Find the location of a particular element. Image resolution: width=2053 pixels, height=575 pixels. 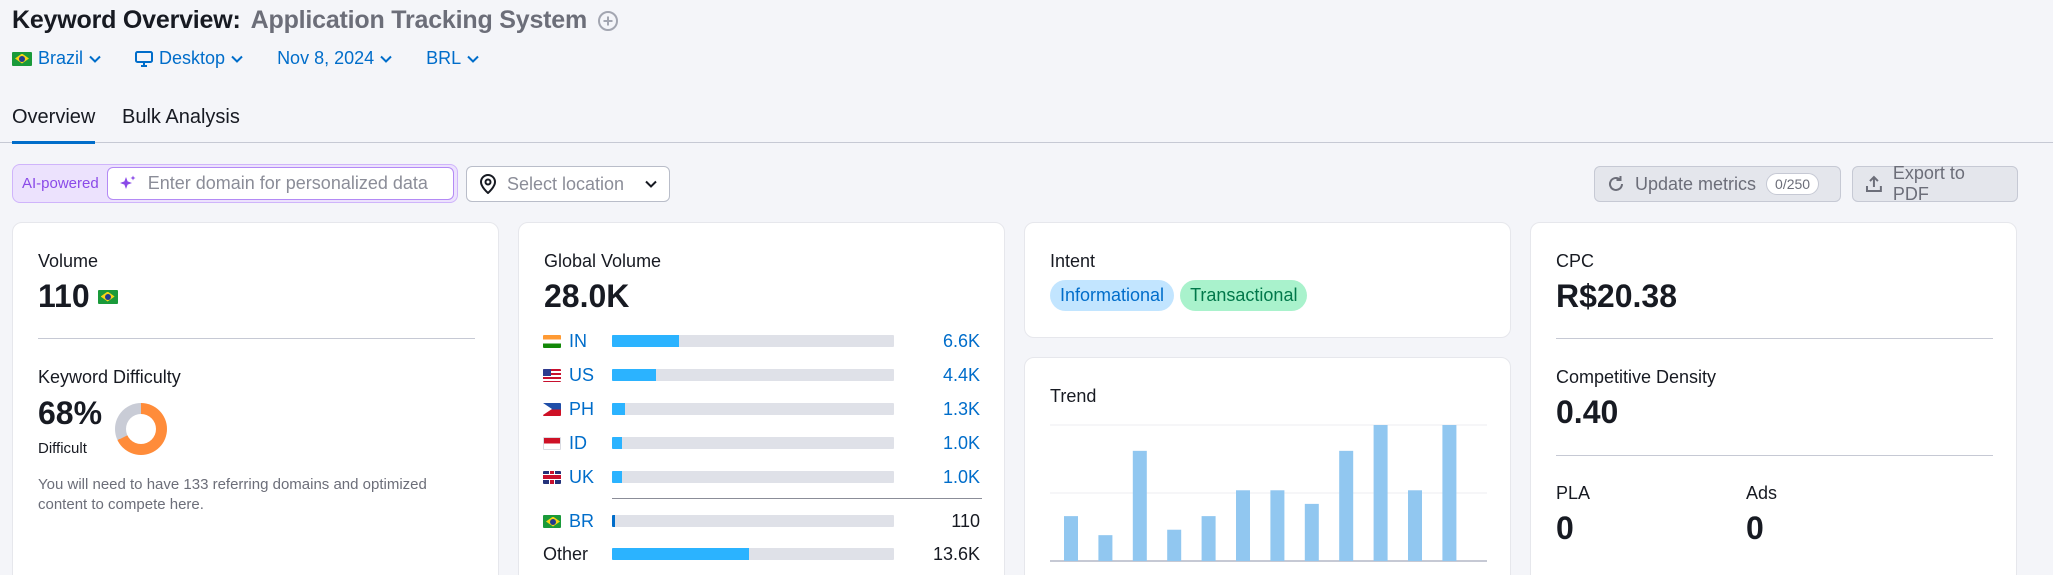

country-code: PH is located at coordinates (582, 408).